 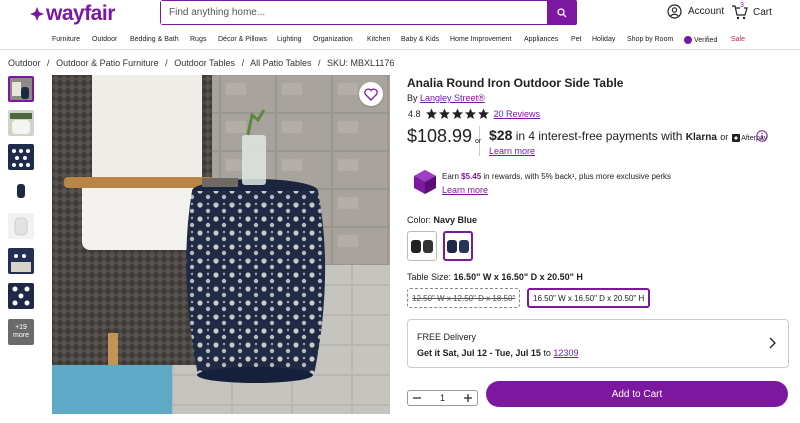 I want to click on delivery-date-text: Get it Sat, Jul 12 - Tue, Jul 15, so click(x=479, y=353).